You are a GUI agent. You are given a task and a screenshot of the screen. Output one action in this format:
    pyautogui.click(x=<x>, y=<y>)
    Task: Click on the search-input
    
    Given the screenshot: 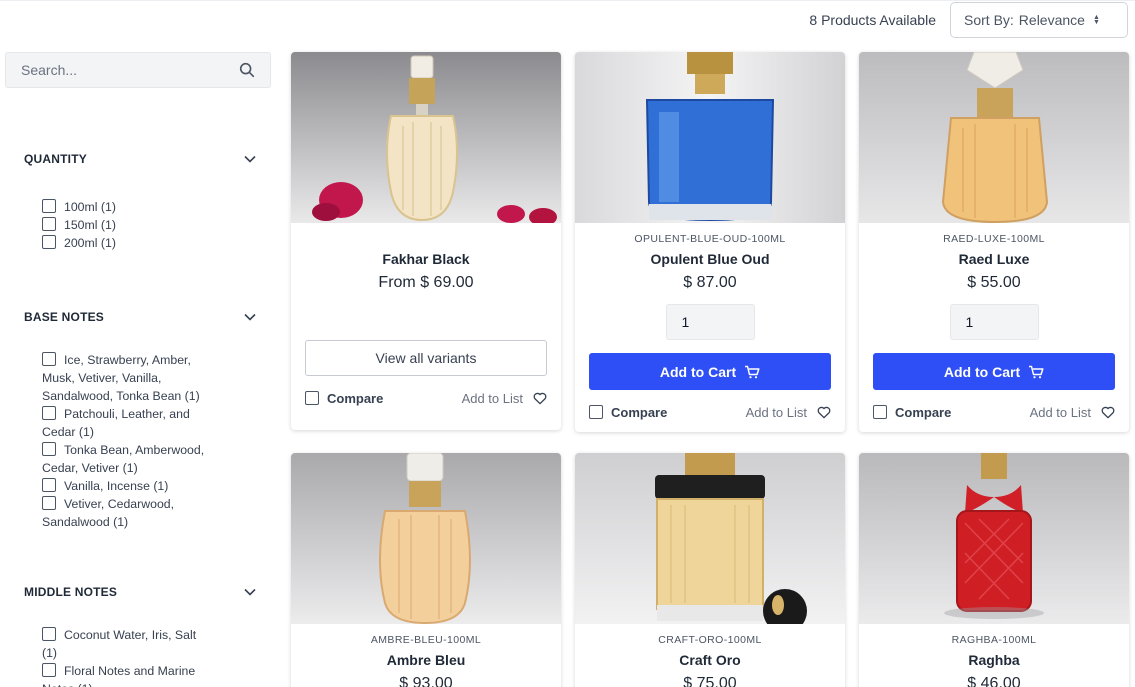 What is the action you would take?
    pyautogui.click(x=129, y=70)
    